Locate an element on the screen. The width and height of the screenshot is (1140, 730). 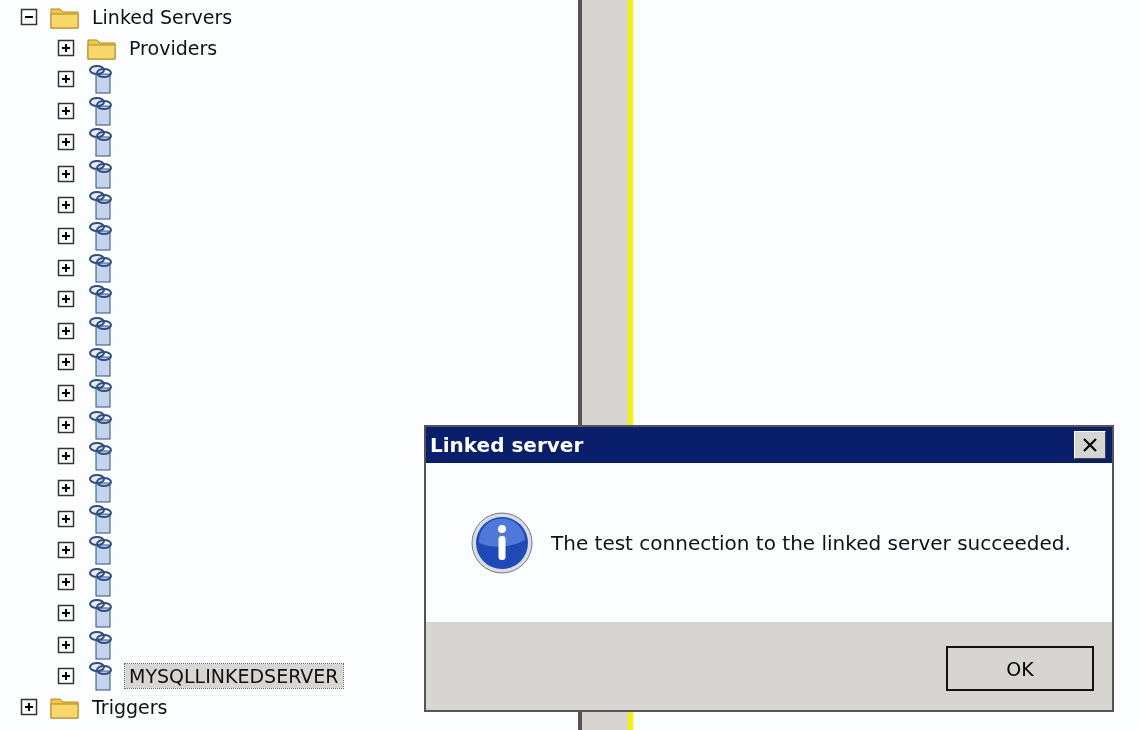
close-icon is located at coordinates (1090, 445).